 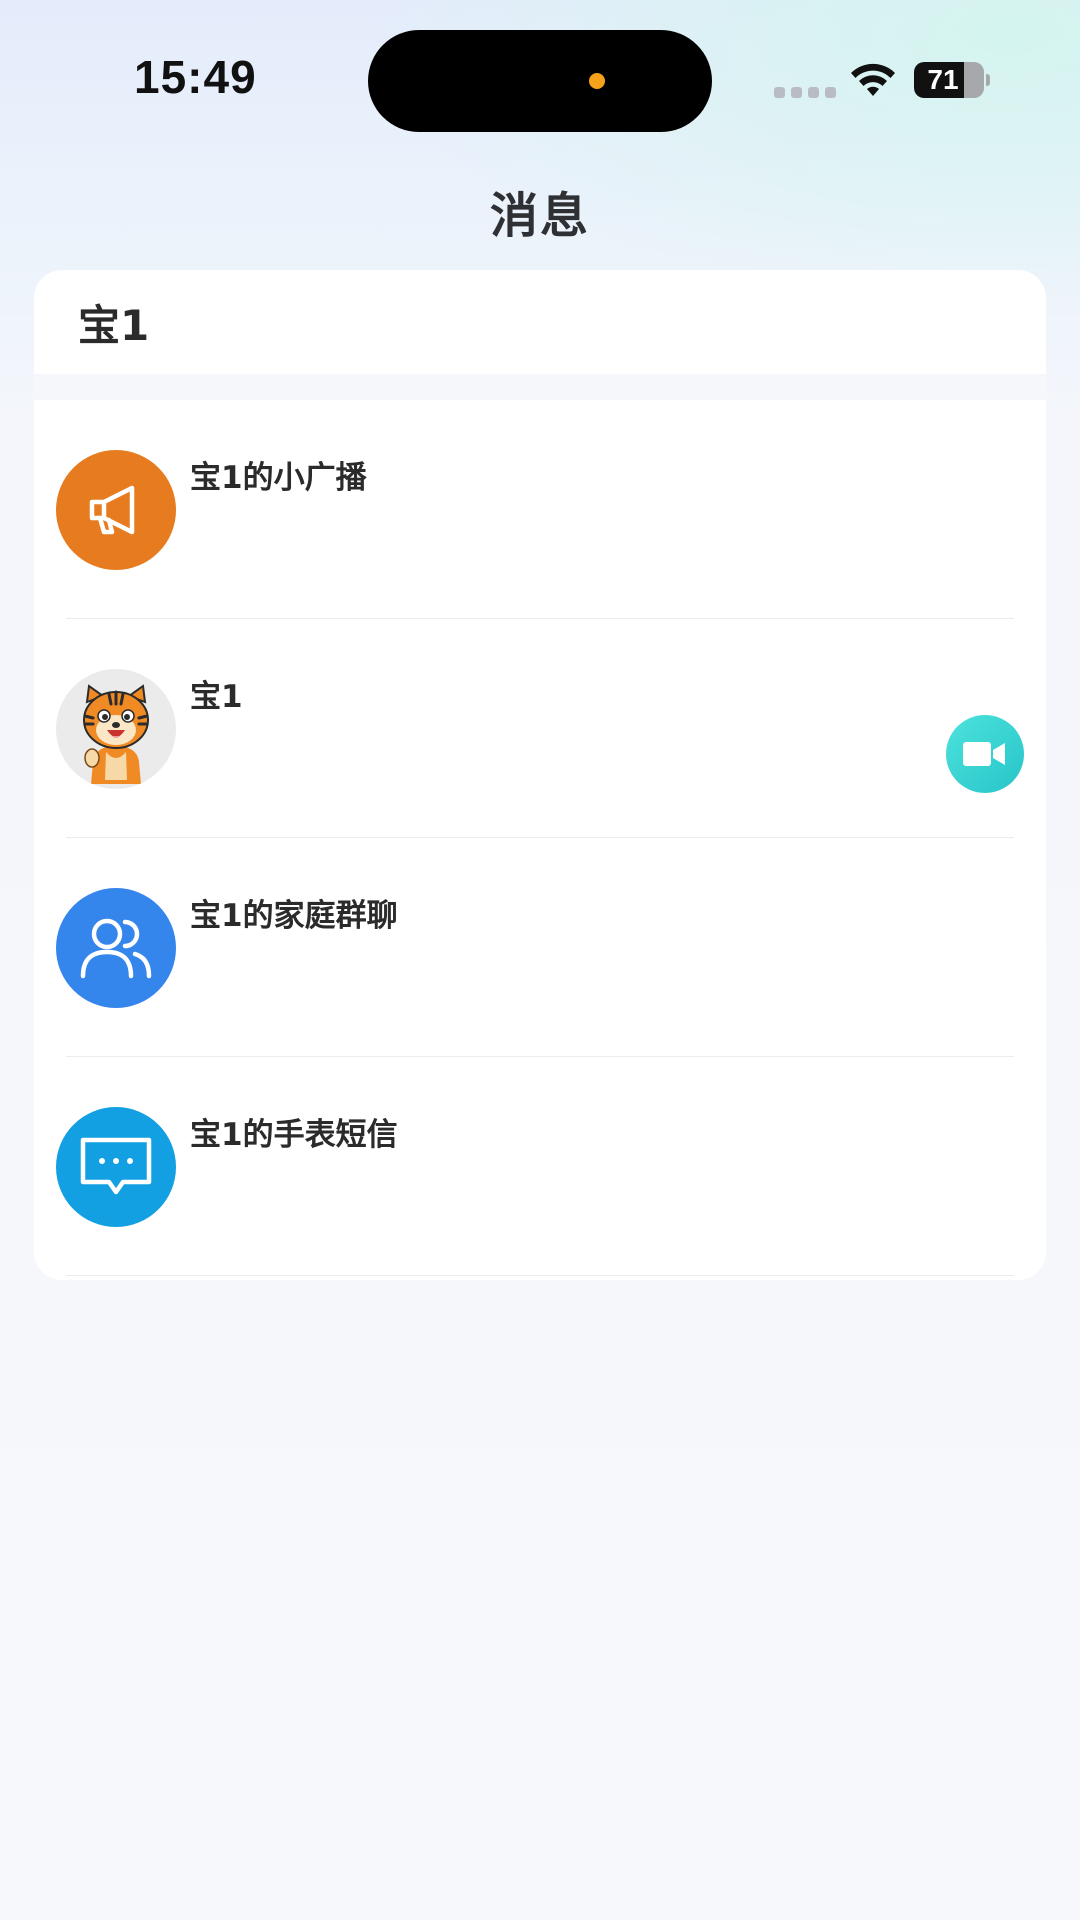 What do you see at coordinates (116, 1167) in the screenshot?
I see `message-bubble-icon` at bounding box center [116, 1167].